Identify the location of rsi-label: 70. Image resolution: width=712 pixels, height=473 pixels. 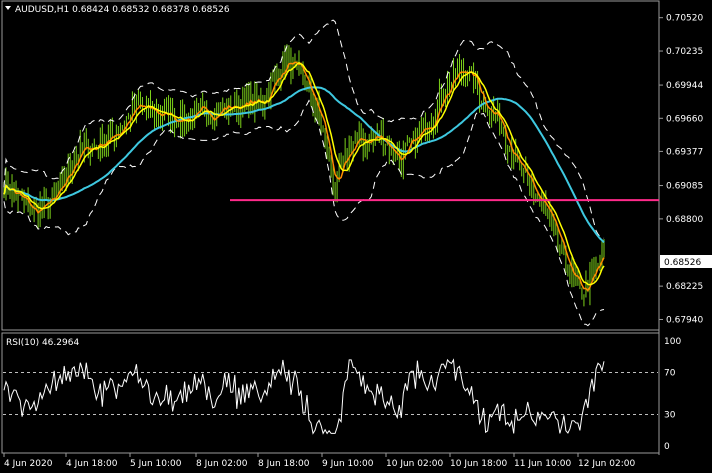
(670, 374).